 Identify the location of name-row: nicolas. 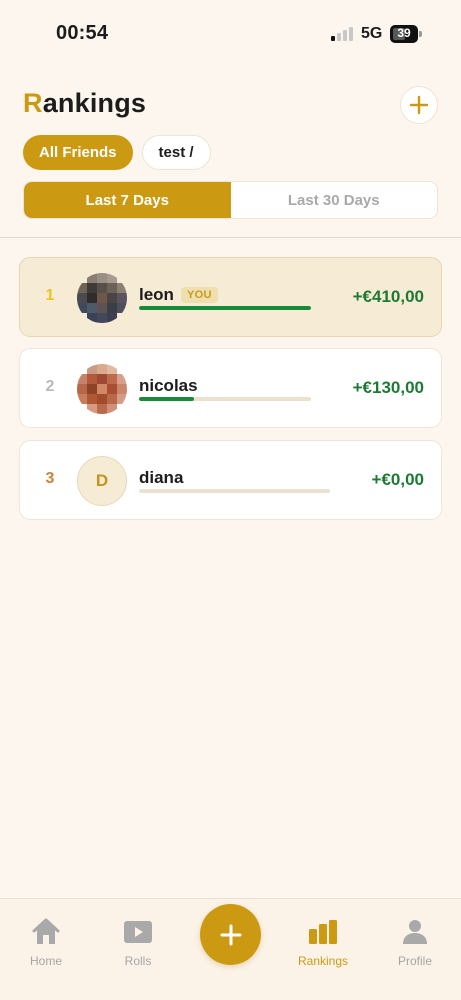
(168, 386).